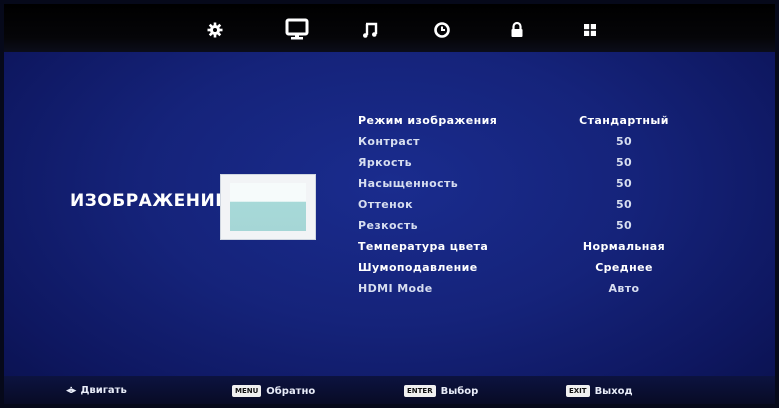  Describe the element at coordinates (523, 229) in the screenshot. I see `setting-sharpness: Резкость 50` at that location.